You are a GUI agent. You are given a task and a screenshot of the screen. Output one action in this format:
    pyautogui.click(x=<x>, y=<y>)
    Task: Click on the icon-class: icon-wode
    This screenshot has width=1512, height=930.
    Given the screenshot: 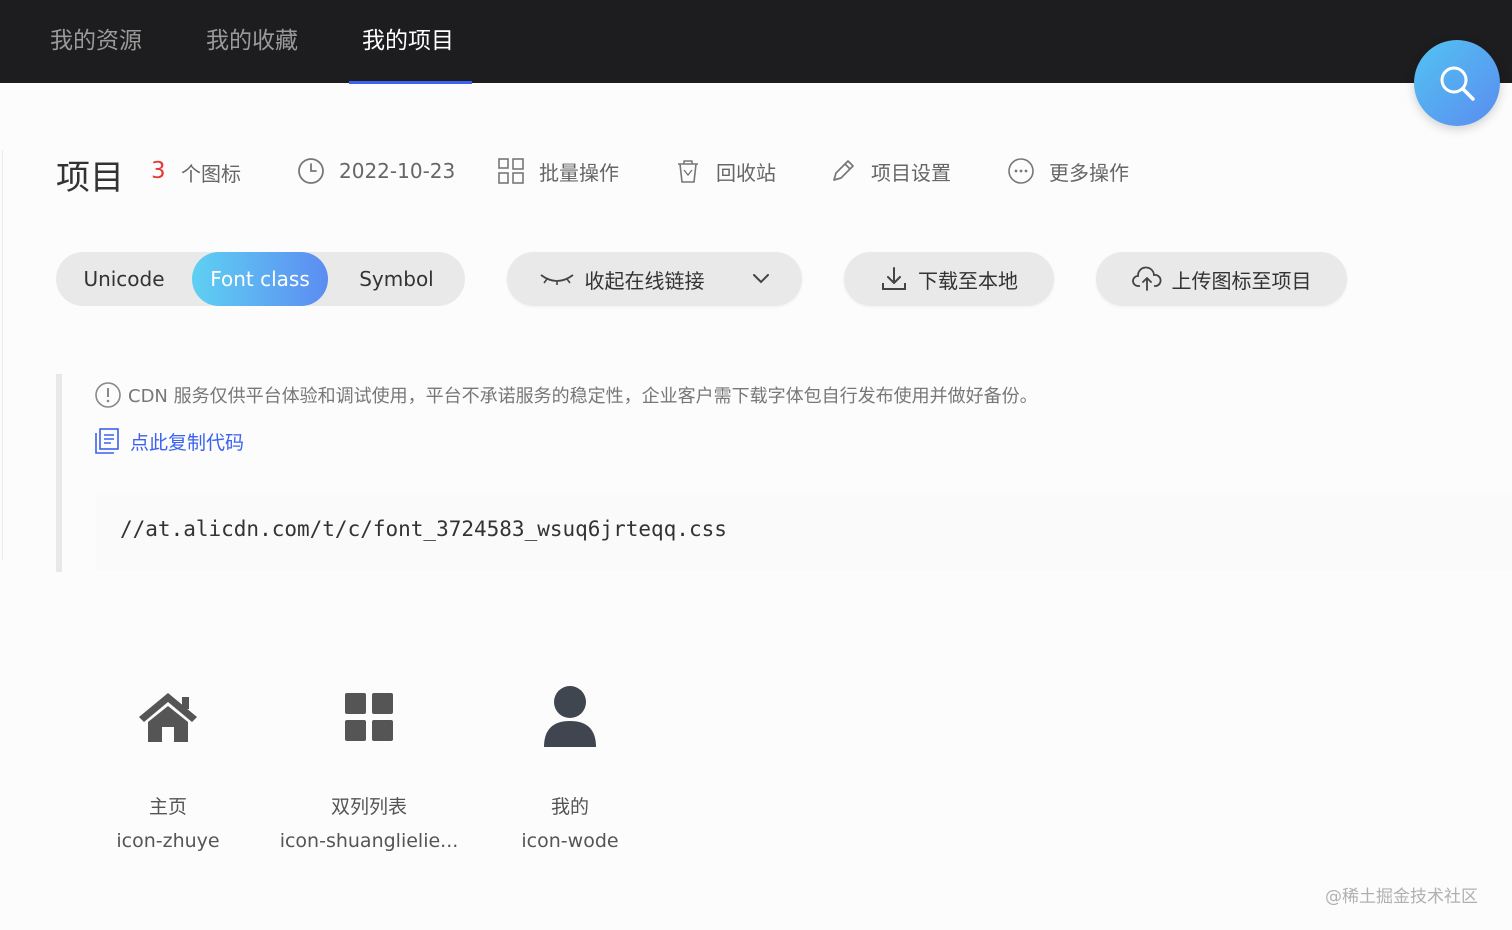 What is the action you would take?
    pyautogui.click(x=570, y=841)
    